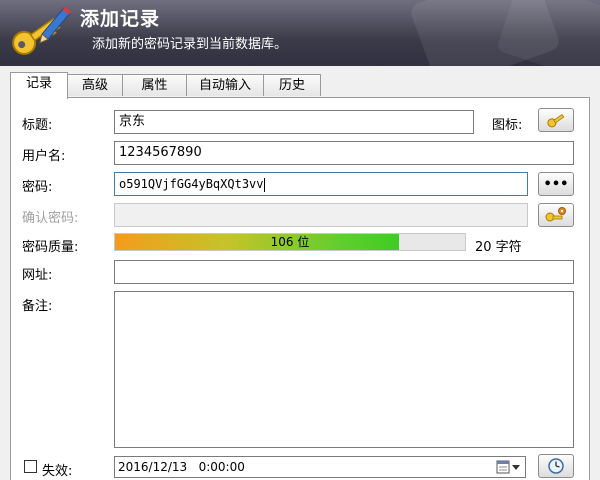  I want to click on clock-icon, so click(556, 466).